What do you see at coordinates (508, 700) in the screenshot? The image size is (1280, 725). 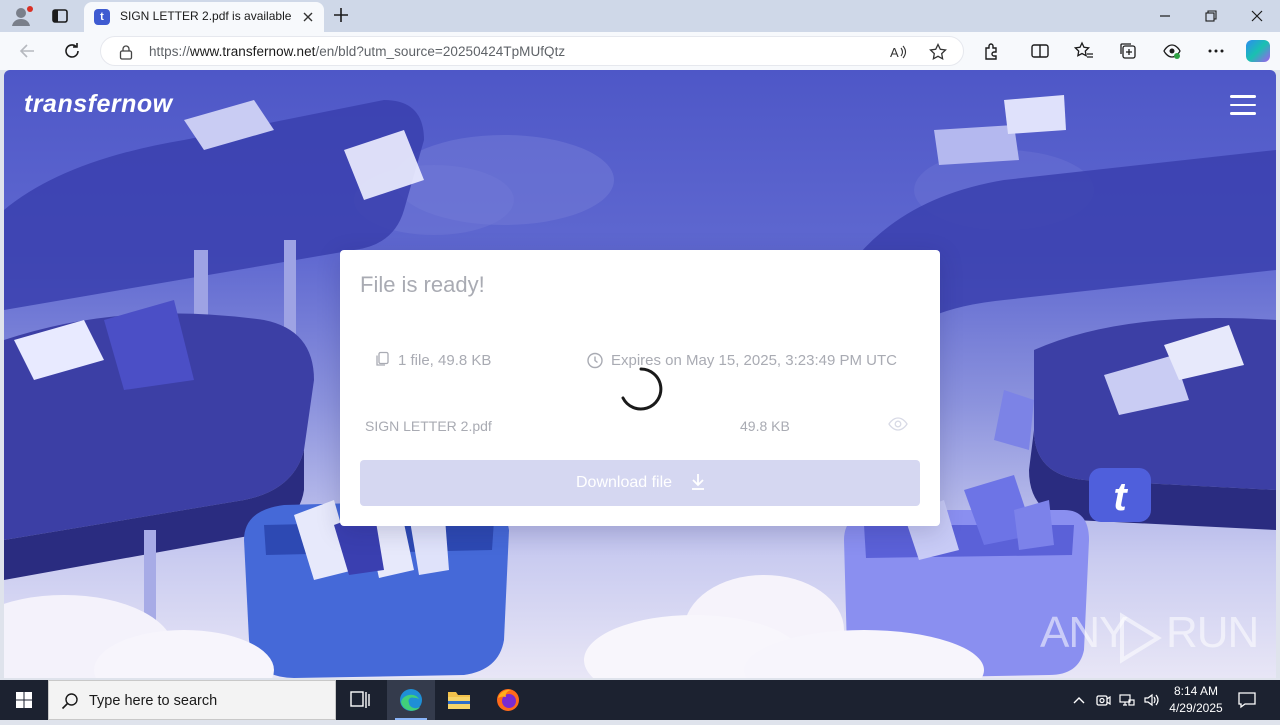 I see `firefox-icon` at bounding box center [508, 700].